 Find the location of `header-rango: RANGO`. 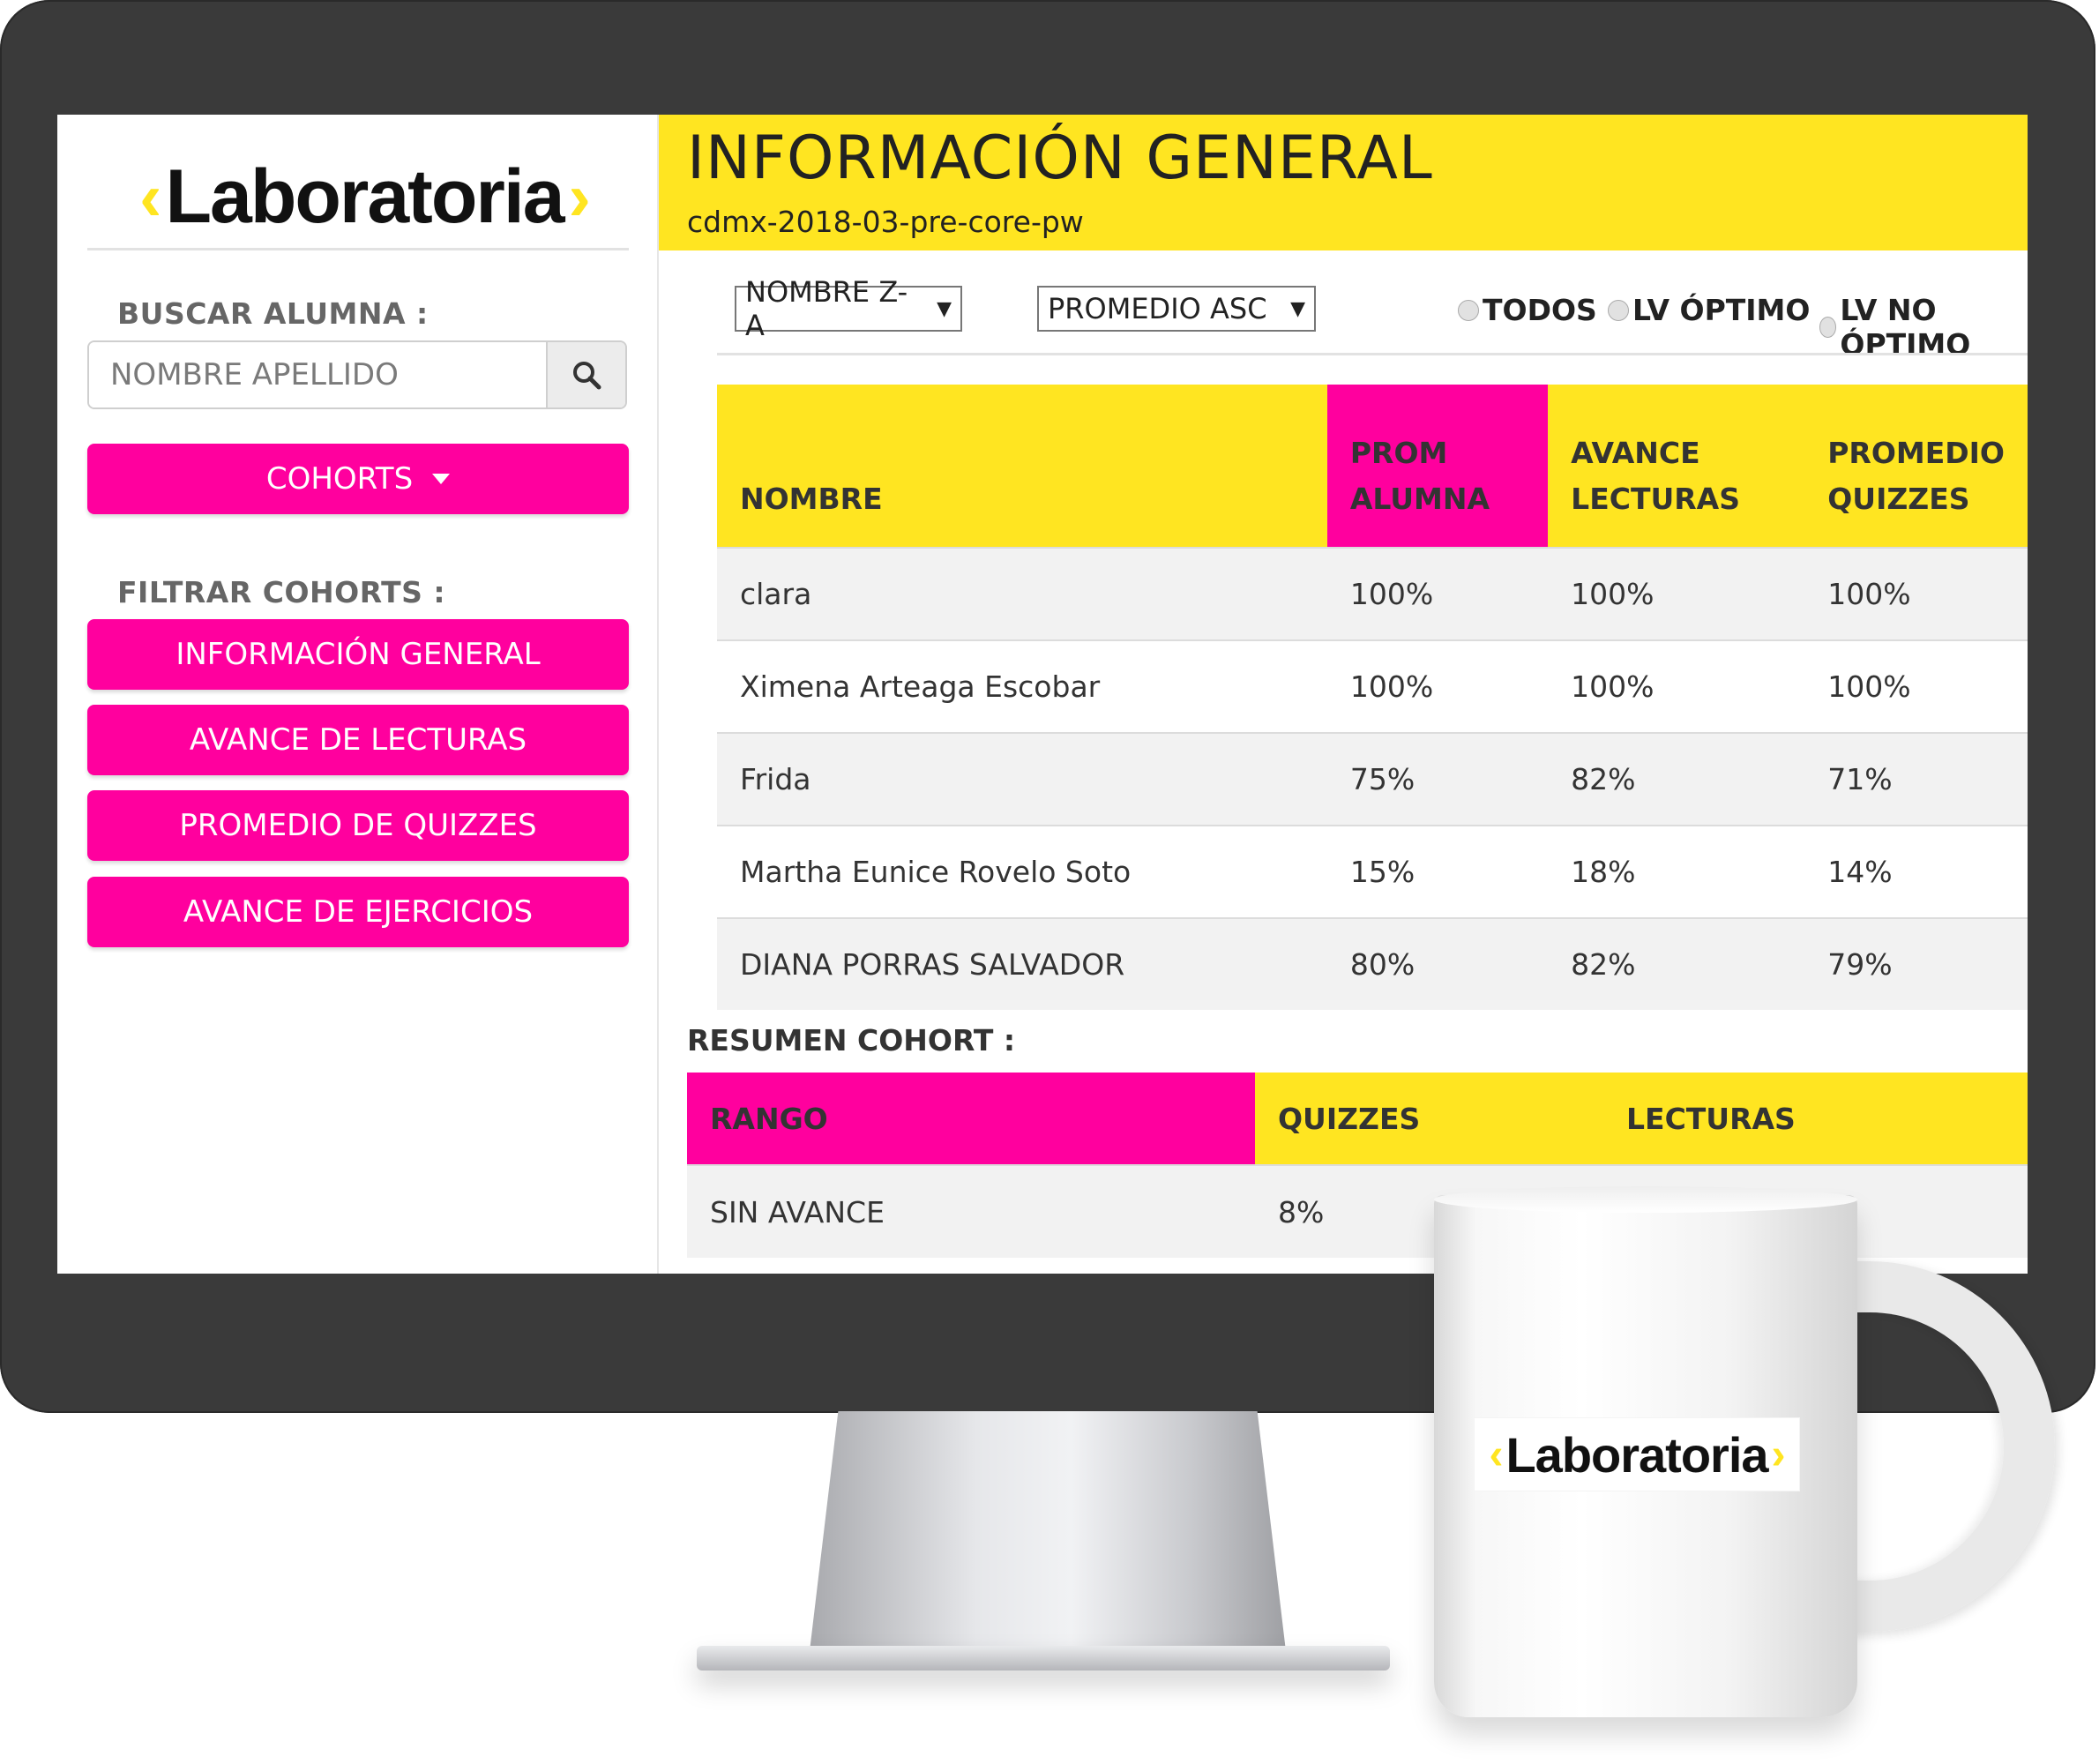

header-rango: RANGO is located at coordinates (971, 1119).